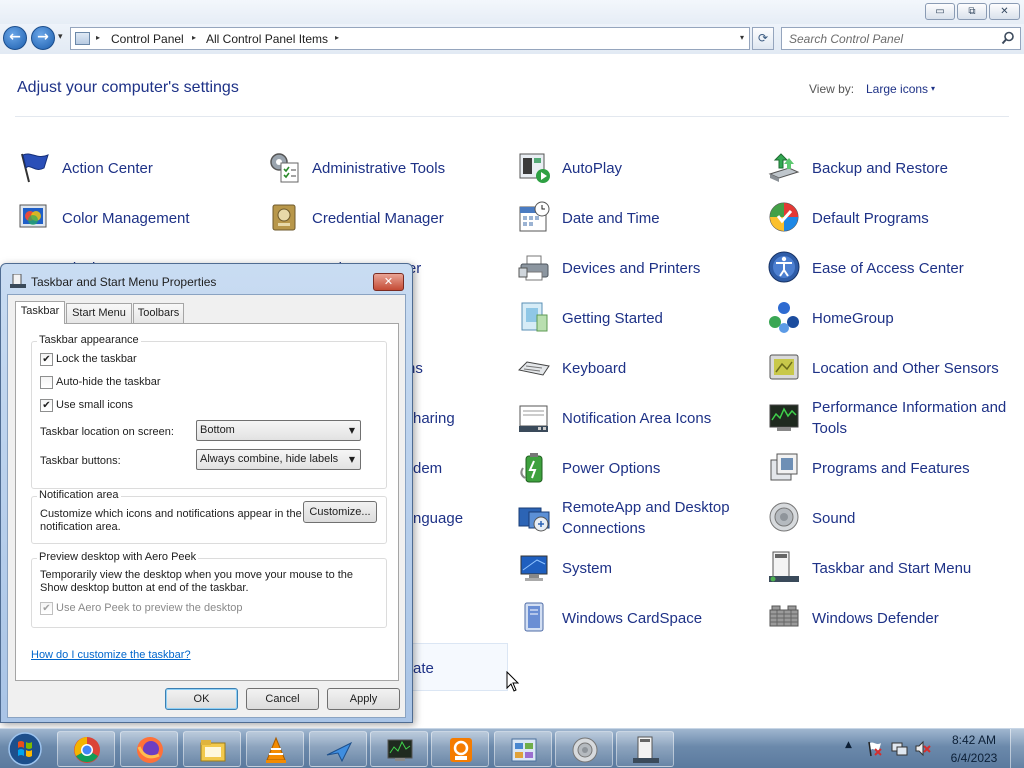 This screenshot has width=1024, height=768. What do you see at coordinates (974, 758) in the screenshot?
I see `clock-date: 6/4/2023` at bounding box center [974, 758].